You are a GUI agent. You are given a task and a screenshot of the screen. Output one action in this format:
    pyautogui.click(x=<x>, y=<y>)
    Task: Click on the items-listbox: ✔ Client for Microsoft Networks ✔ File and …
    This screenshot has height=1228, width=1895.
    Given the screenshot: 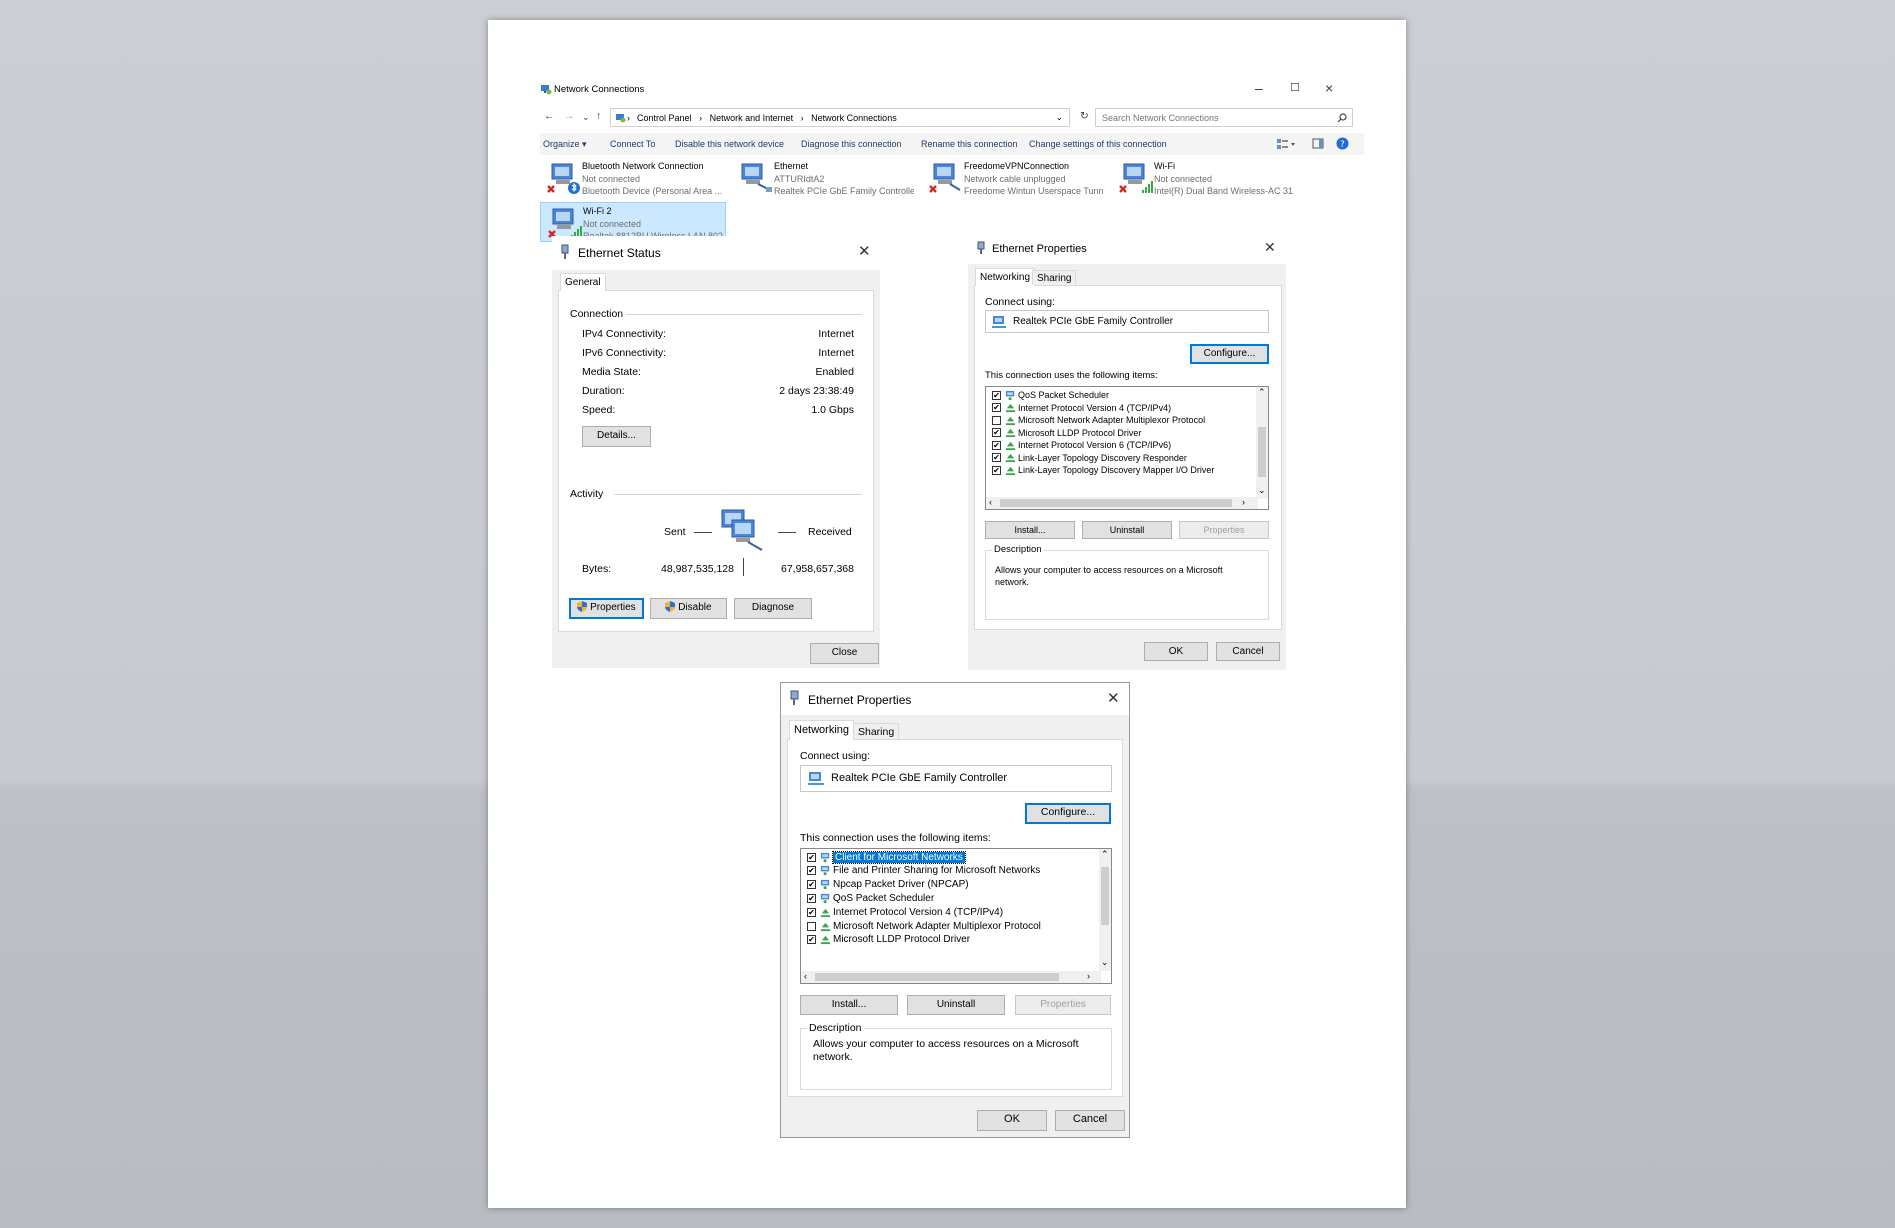 What is the action you would take?
    pyautogui.click(x=956, y=916)
    